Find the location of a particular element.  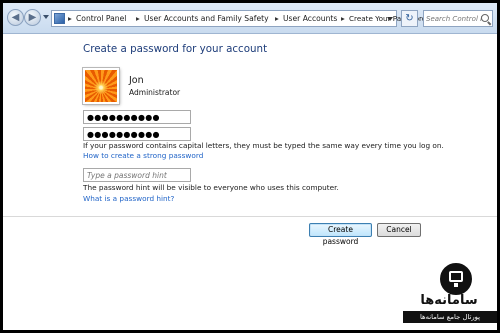

divider is located at coordinates (250, 216).